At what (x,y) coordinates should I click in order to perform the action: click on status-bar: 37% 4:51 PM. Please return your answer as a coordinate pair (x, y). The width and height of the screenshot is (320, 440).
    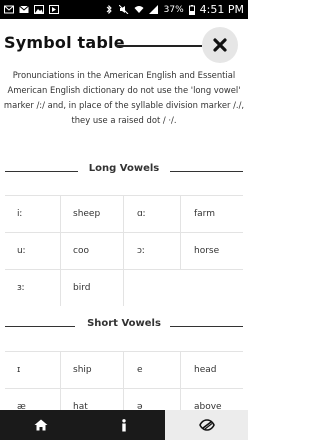
    Looking at the image, I should click on (124, 9).